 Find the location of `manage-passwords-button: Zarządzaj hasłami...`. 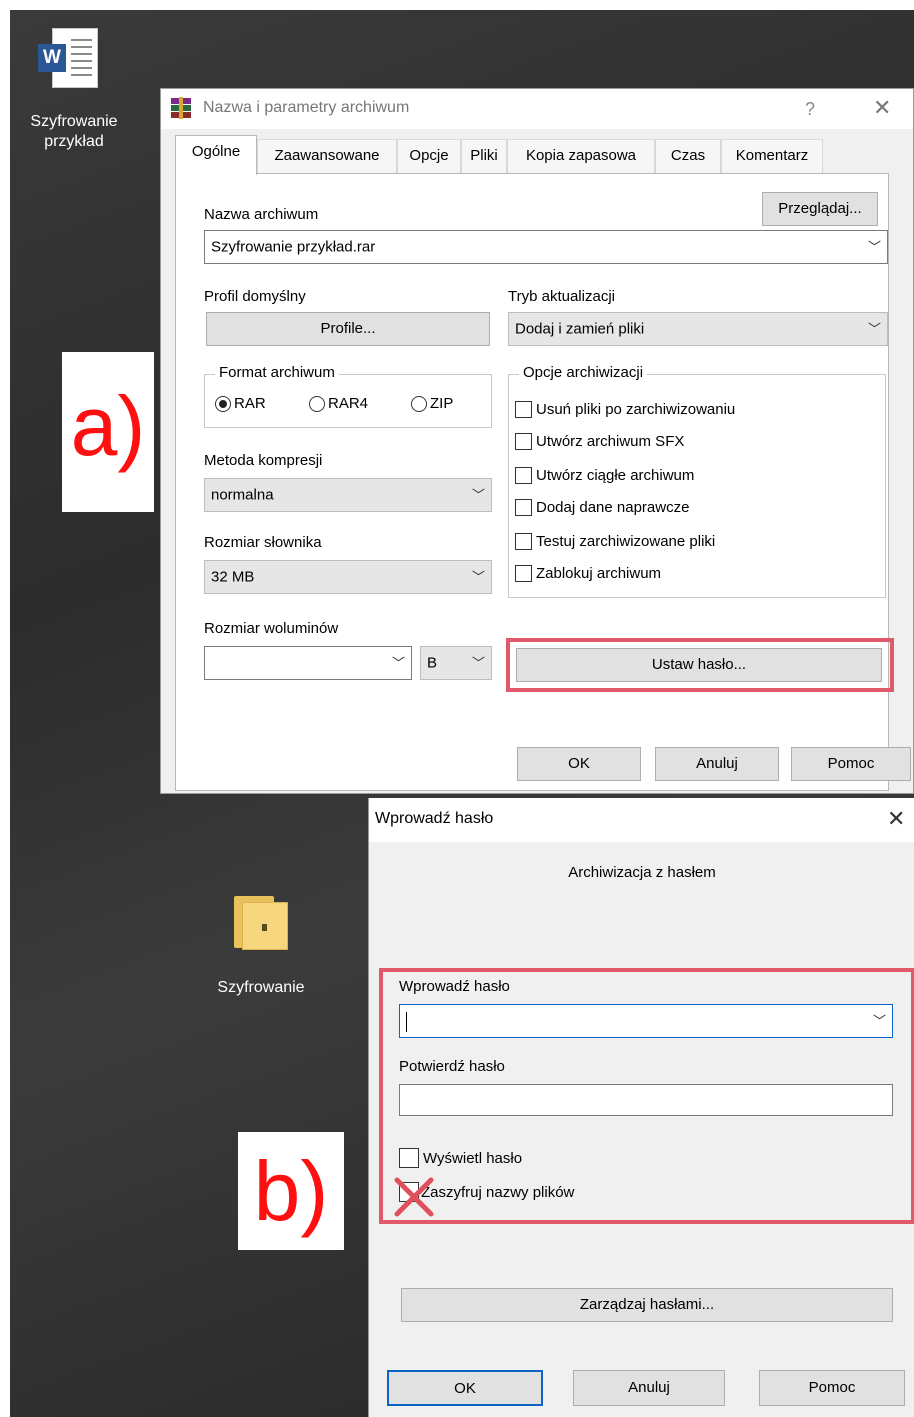

manage-passwords-button: Zarządzaj hasłami... is located at coordinates (647, 1305).